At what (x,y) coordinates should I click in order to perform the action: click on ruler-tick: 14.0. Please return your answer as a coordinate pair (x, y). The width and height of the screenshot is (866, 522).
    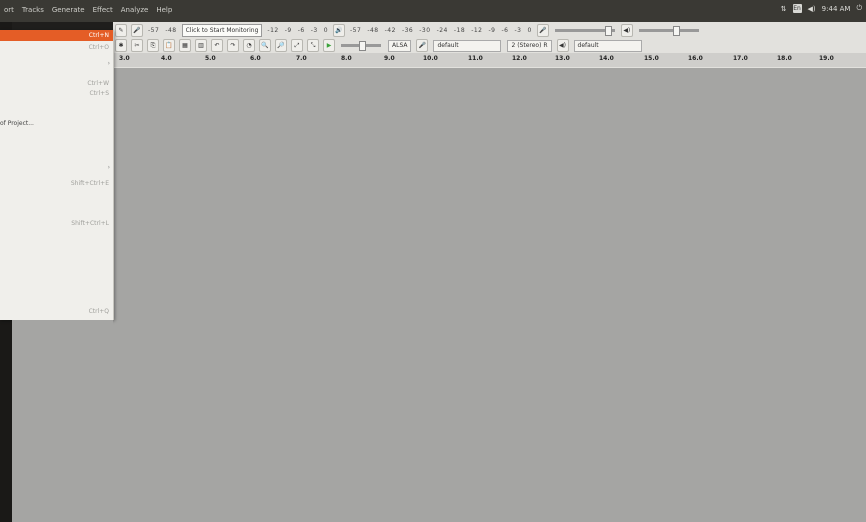
    Looking at the image, I should click on (606, 58).